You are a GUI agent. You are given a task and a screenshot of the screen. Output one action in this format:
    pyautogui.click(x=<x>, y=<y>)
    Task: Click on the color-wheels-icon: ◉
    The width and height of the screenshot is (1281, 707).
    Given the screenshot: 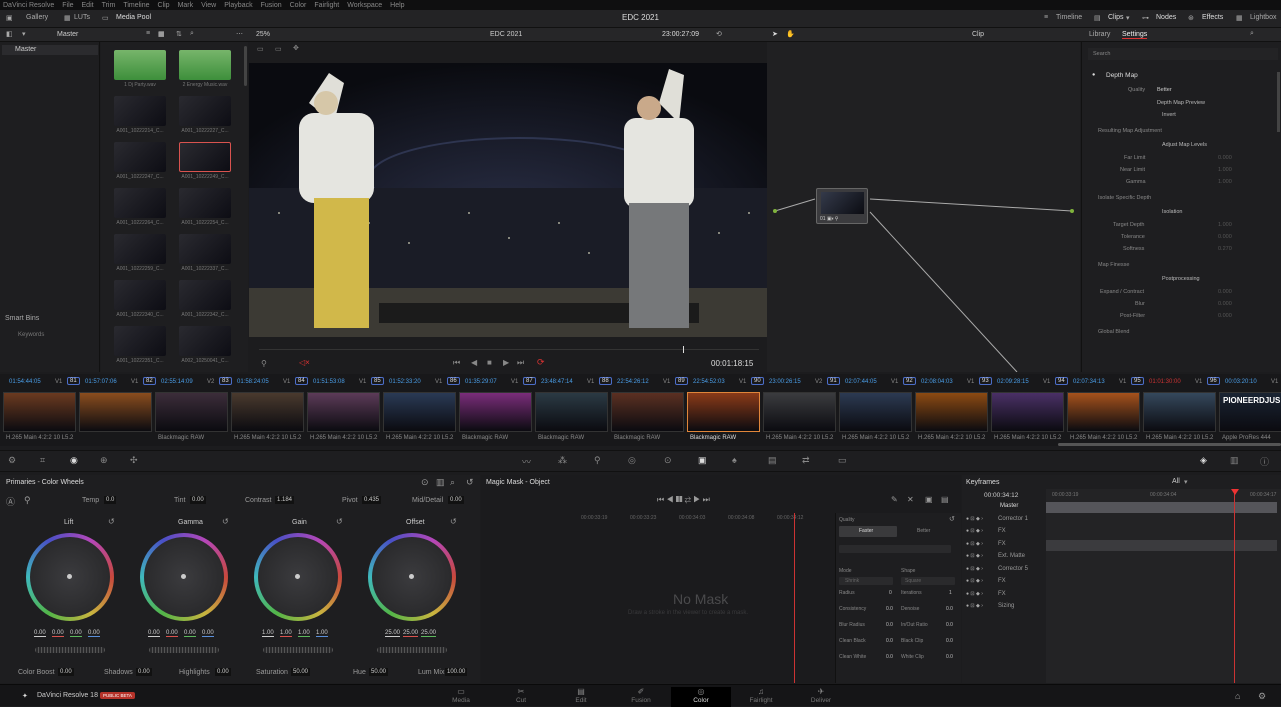 What is the action you would take?
    pyautogui.click(x=74, y=460)
    